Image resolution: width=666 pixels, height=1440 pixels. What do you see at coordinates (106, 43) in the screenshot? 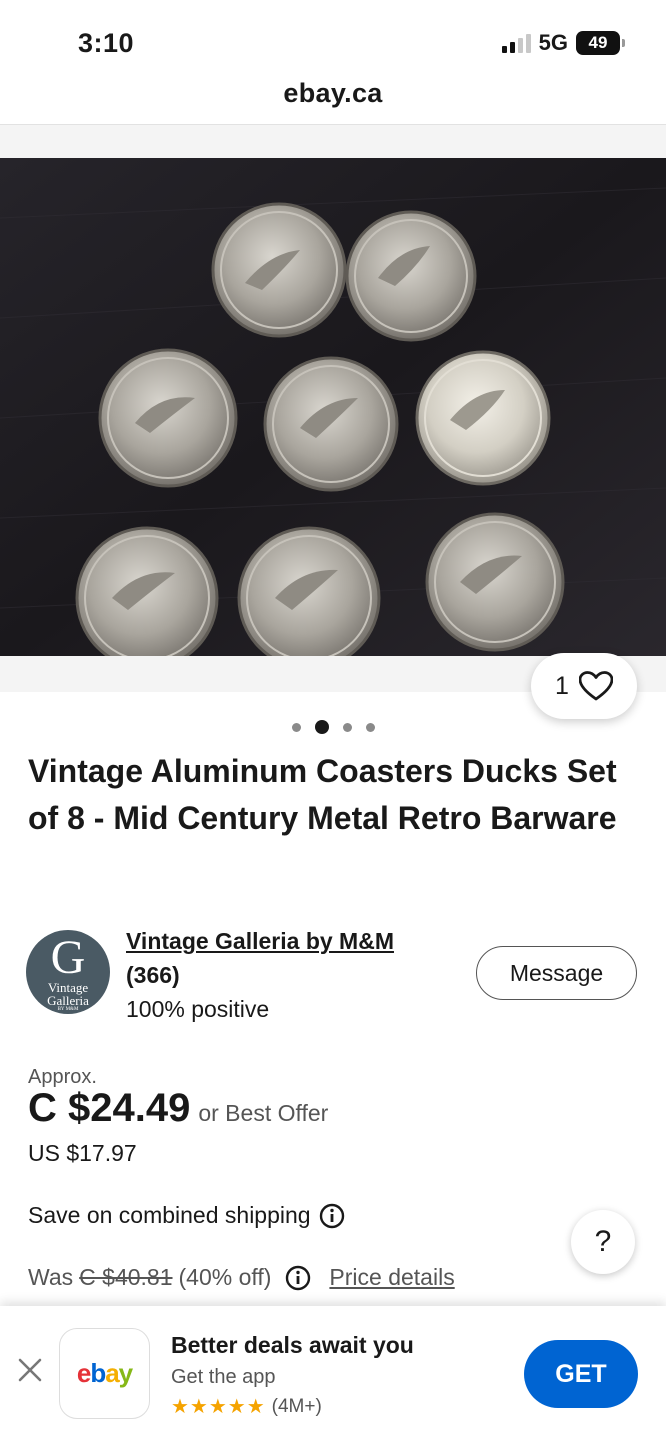
I see `status-time: 3:10` at bounding box center [106, 43].